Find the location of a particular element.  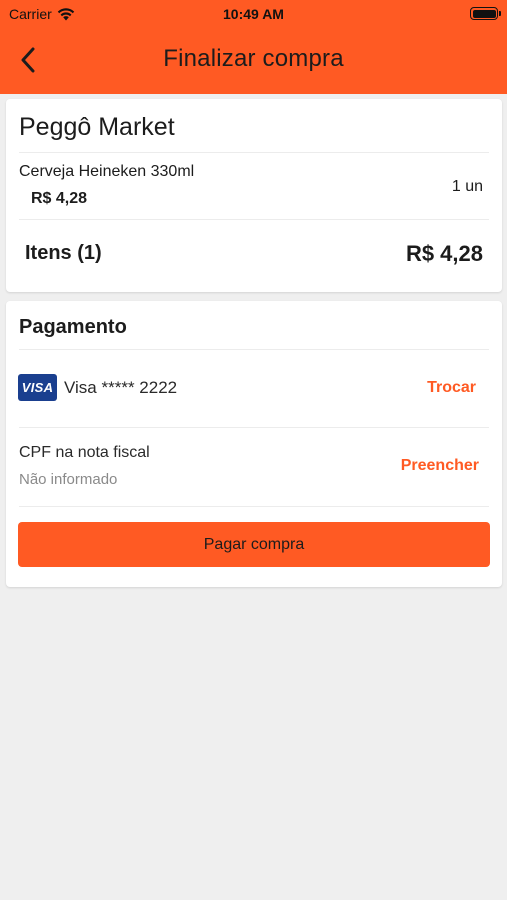

cpf-label: CPF na nota fiscal is located at coordinates (84, 452).